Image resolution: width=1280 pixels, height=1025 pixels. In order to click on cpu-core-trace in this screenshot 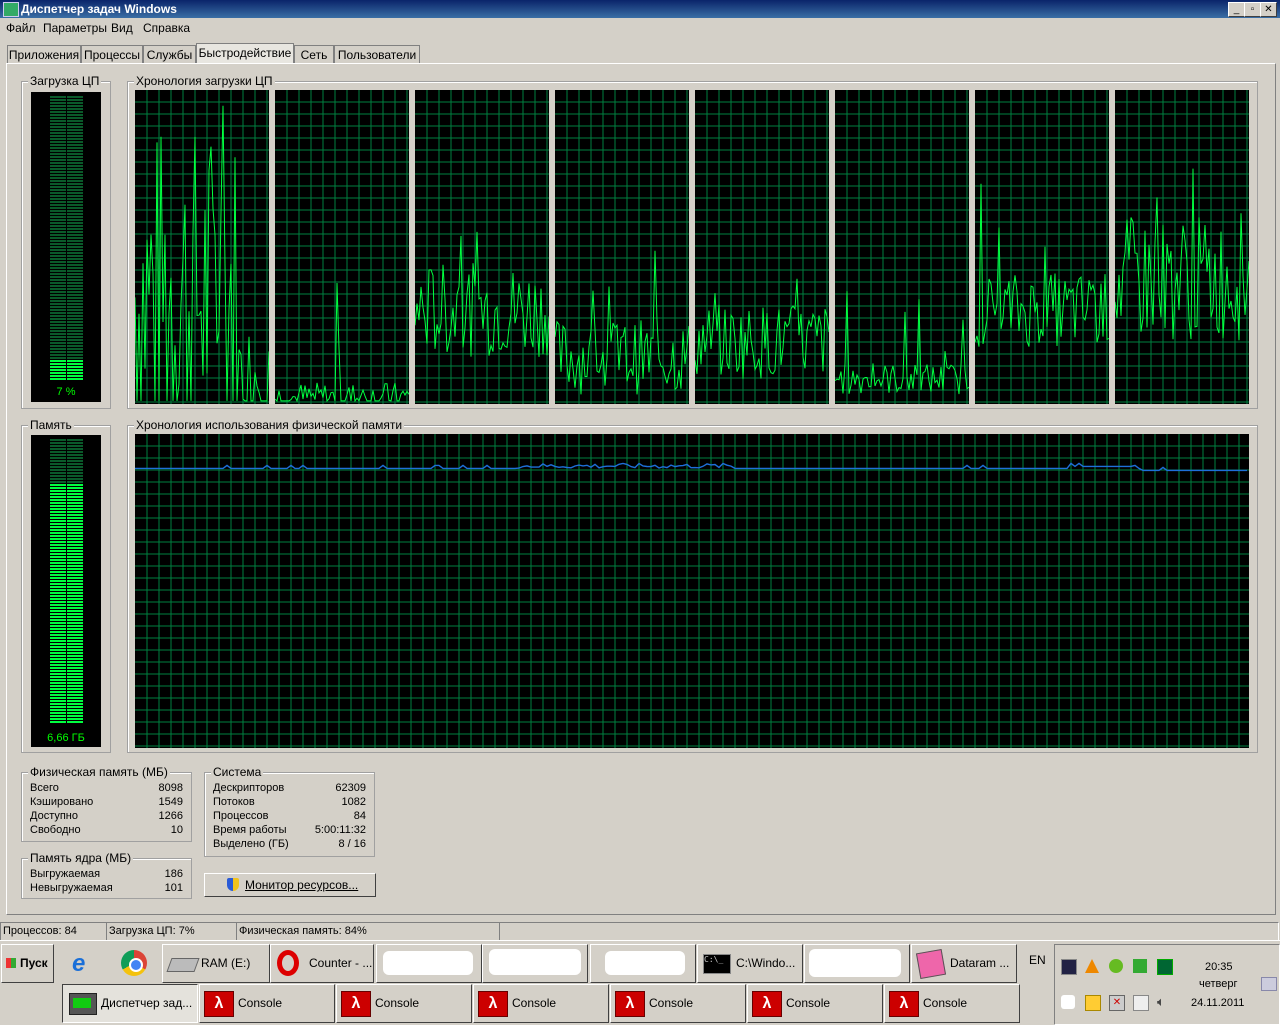, I will do `click(1182, 254)`.